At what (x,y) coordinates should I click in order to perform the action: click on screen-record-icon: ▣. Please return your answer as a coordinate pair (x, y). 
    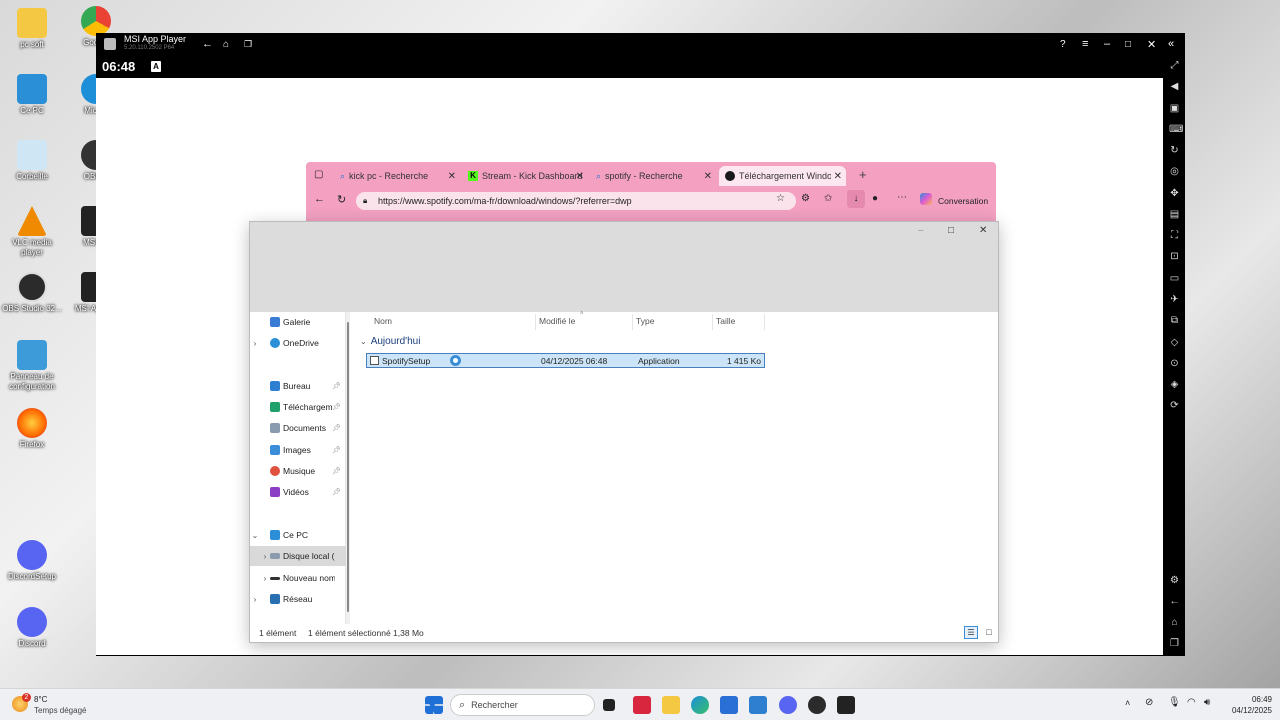
    Looking at the image, I should click on (1174, 108).